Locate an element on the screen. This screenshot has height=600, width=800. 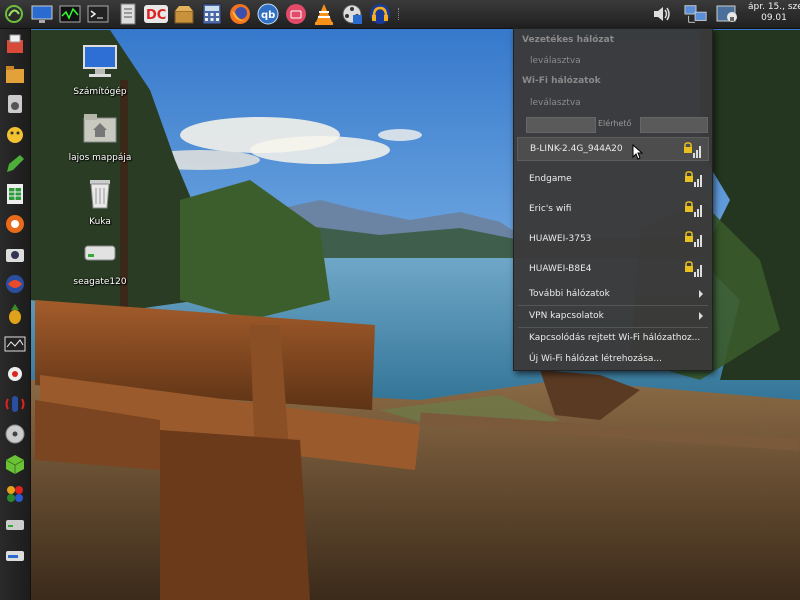
apps-icon is located at coordinates (15, 494).